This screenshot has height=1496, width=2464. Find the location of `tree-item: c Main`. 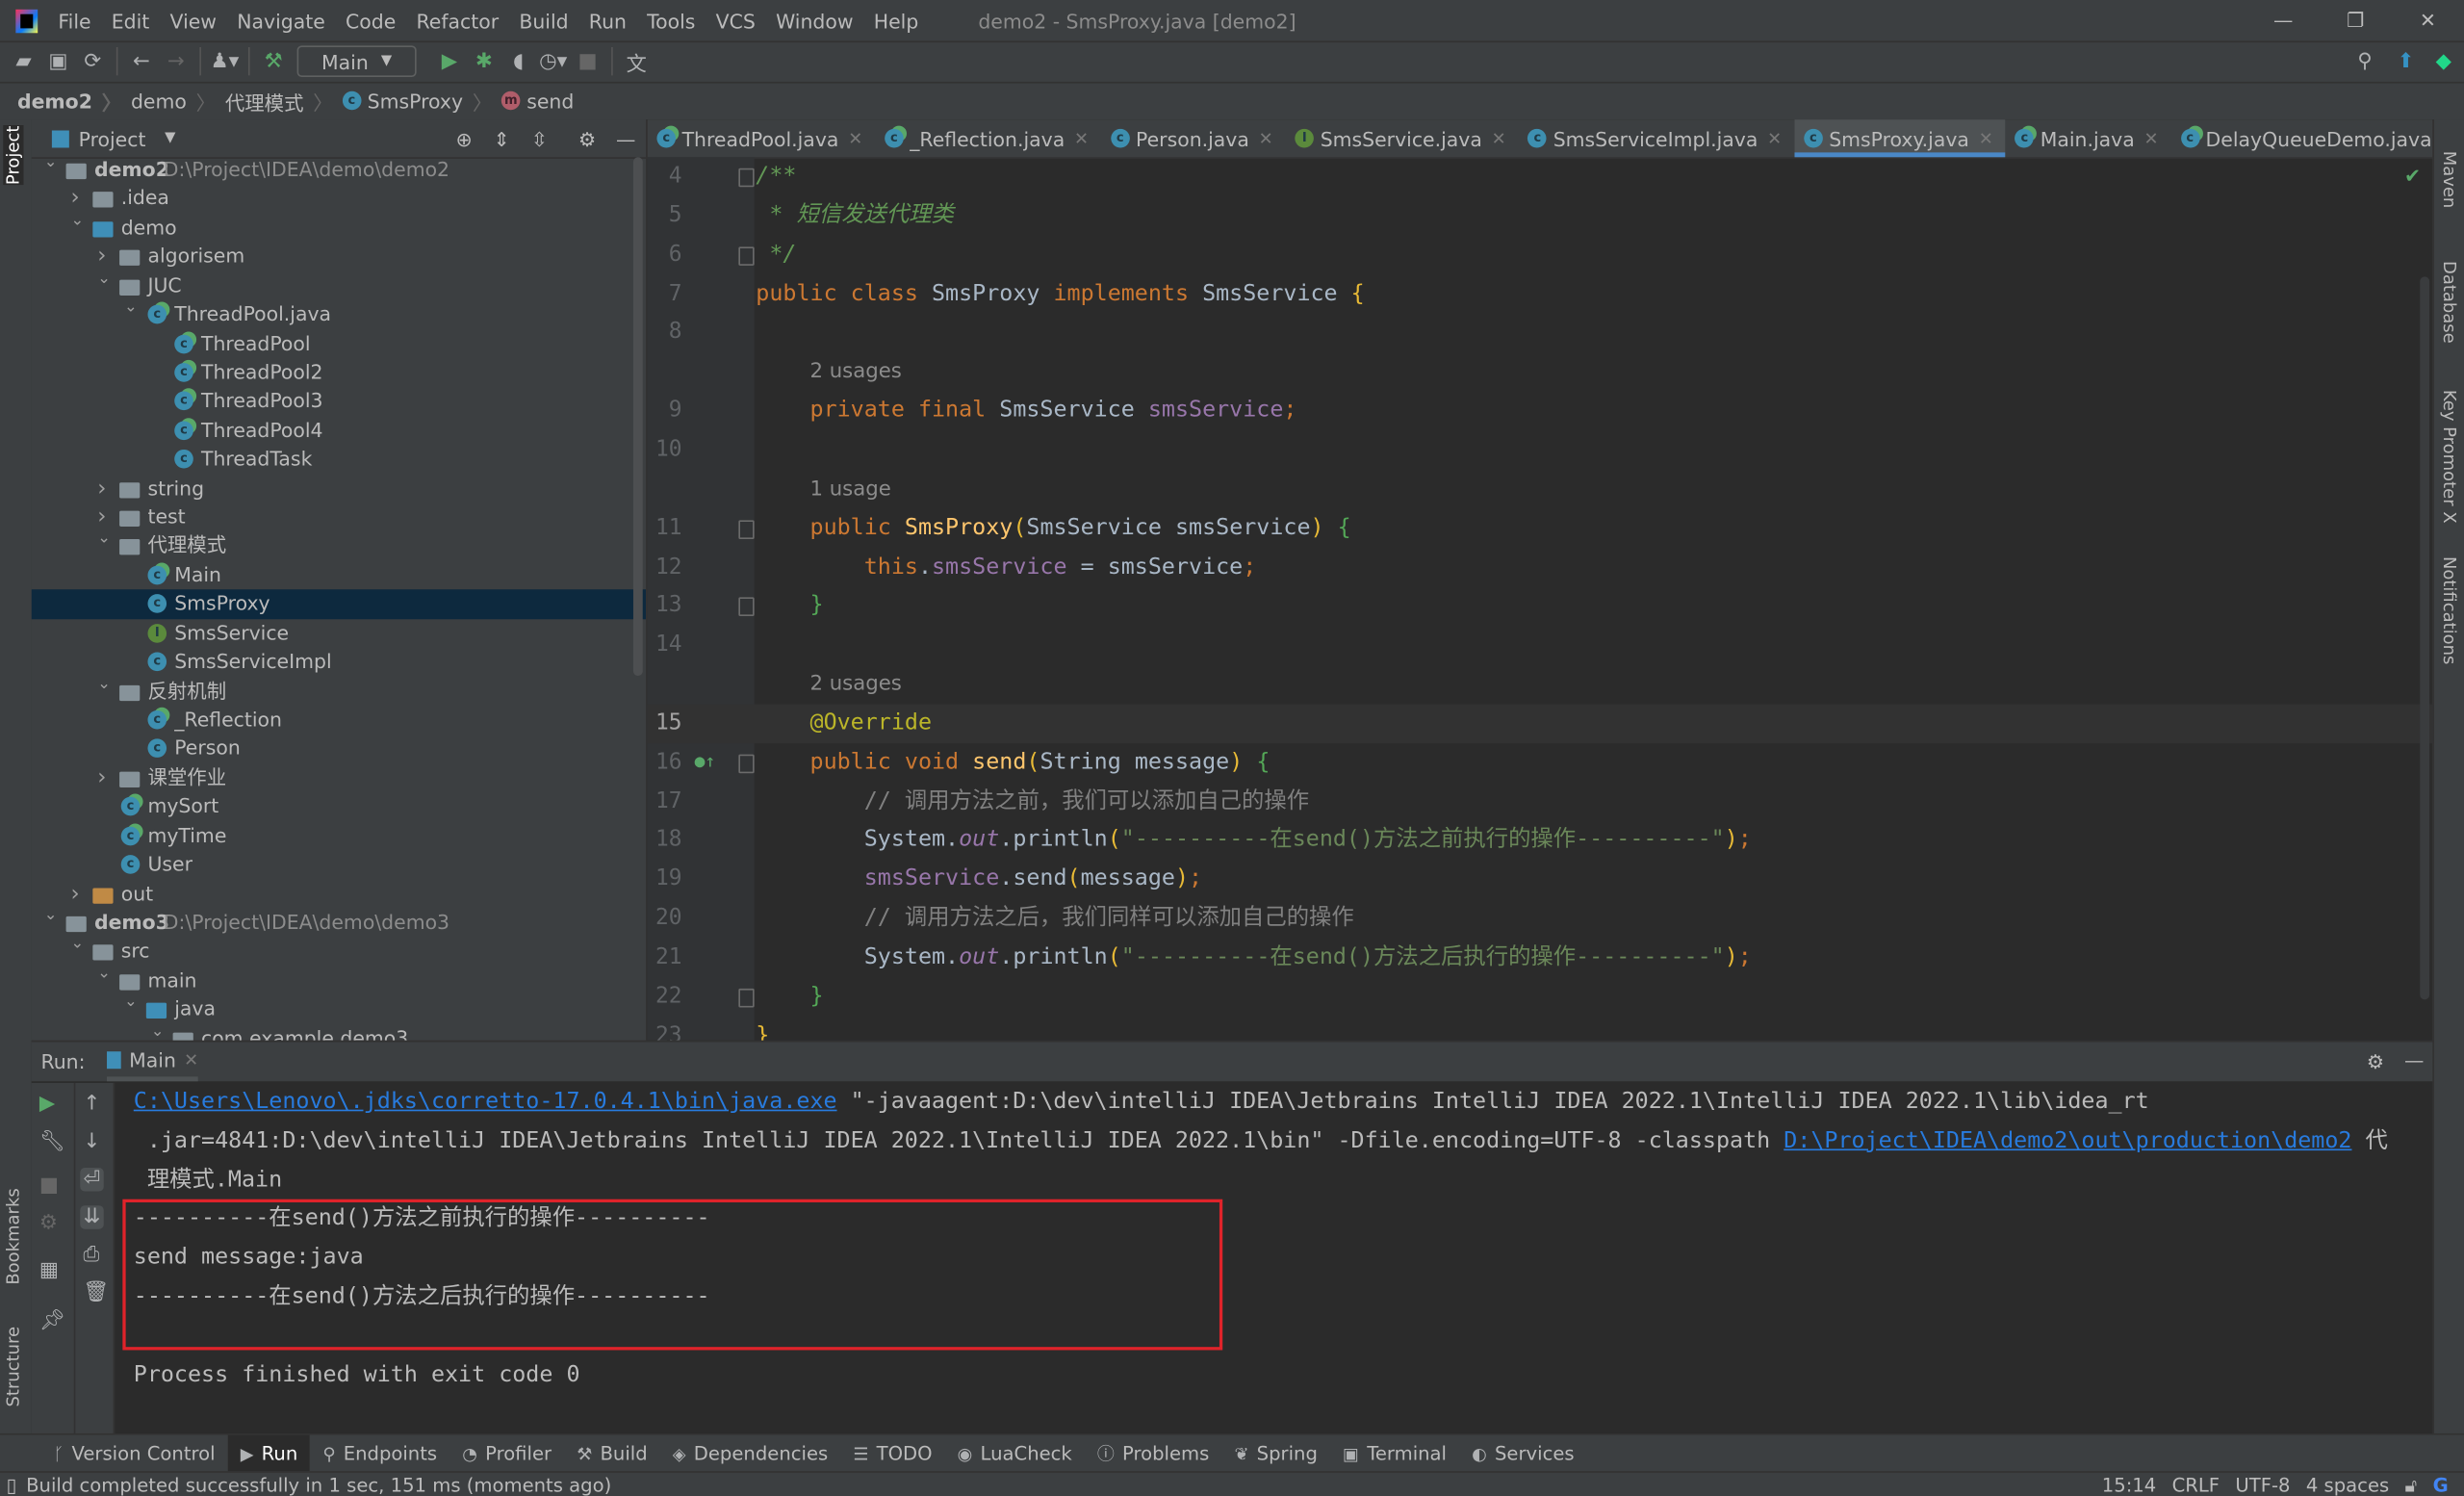

tree-item: c Main is located at coordinates (339, 575).